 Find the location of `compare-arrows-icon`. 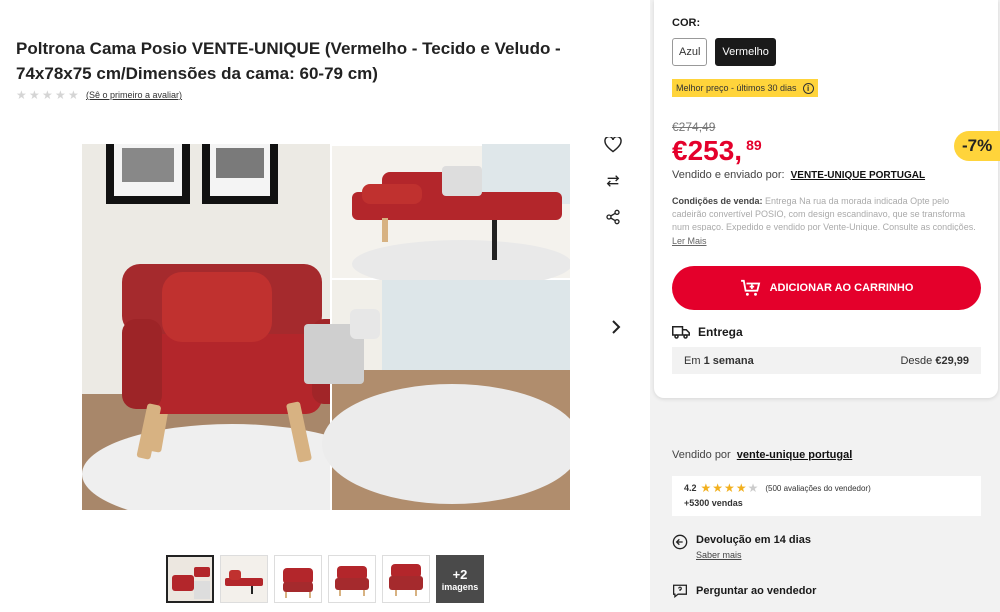

compare-arrows-icon is located at coordinates (613, 181).